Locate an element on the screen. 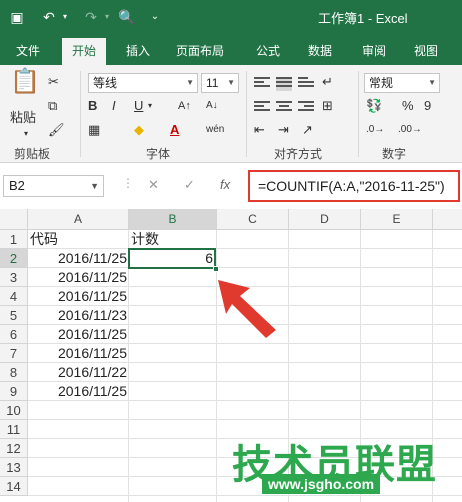  cut-icon: ✂ is located at coordinates (53, 82).